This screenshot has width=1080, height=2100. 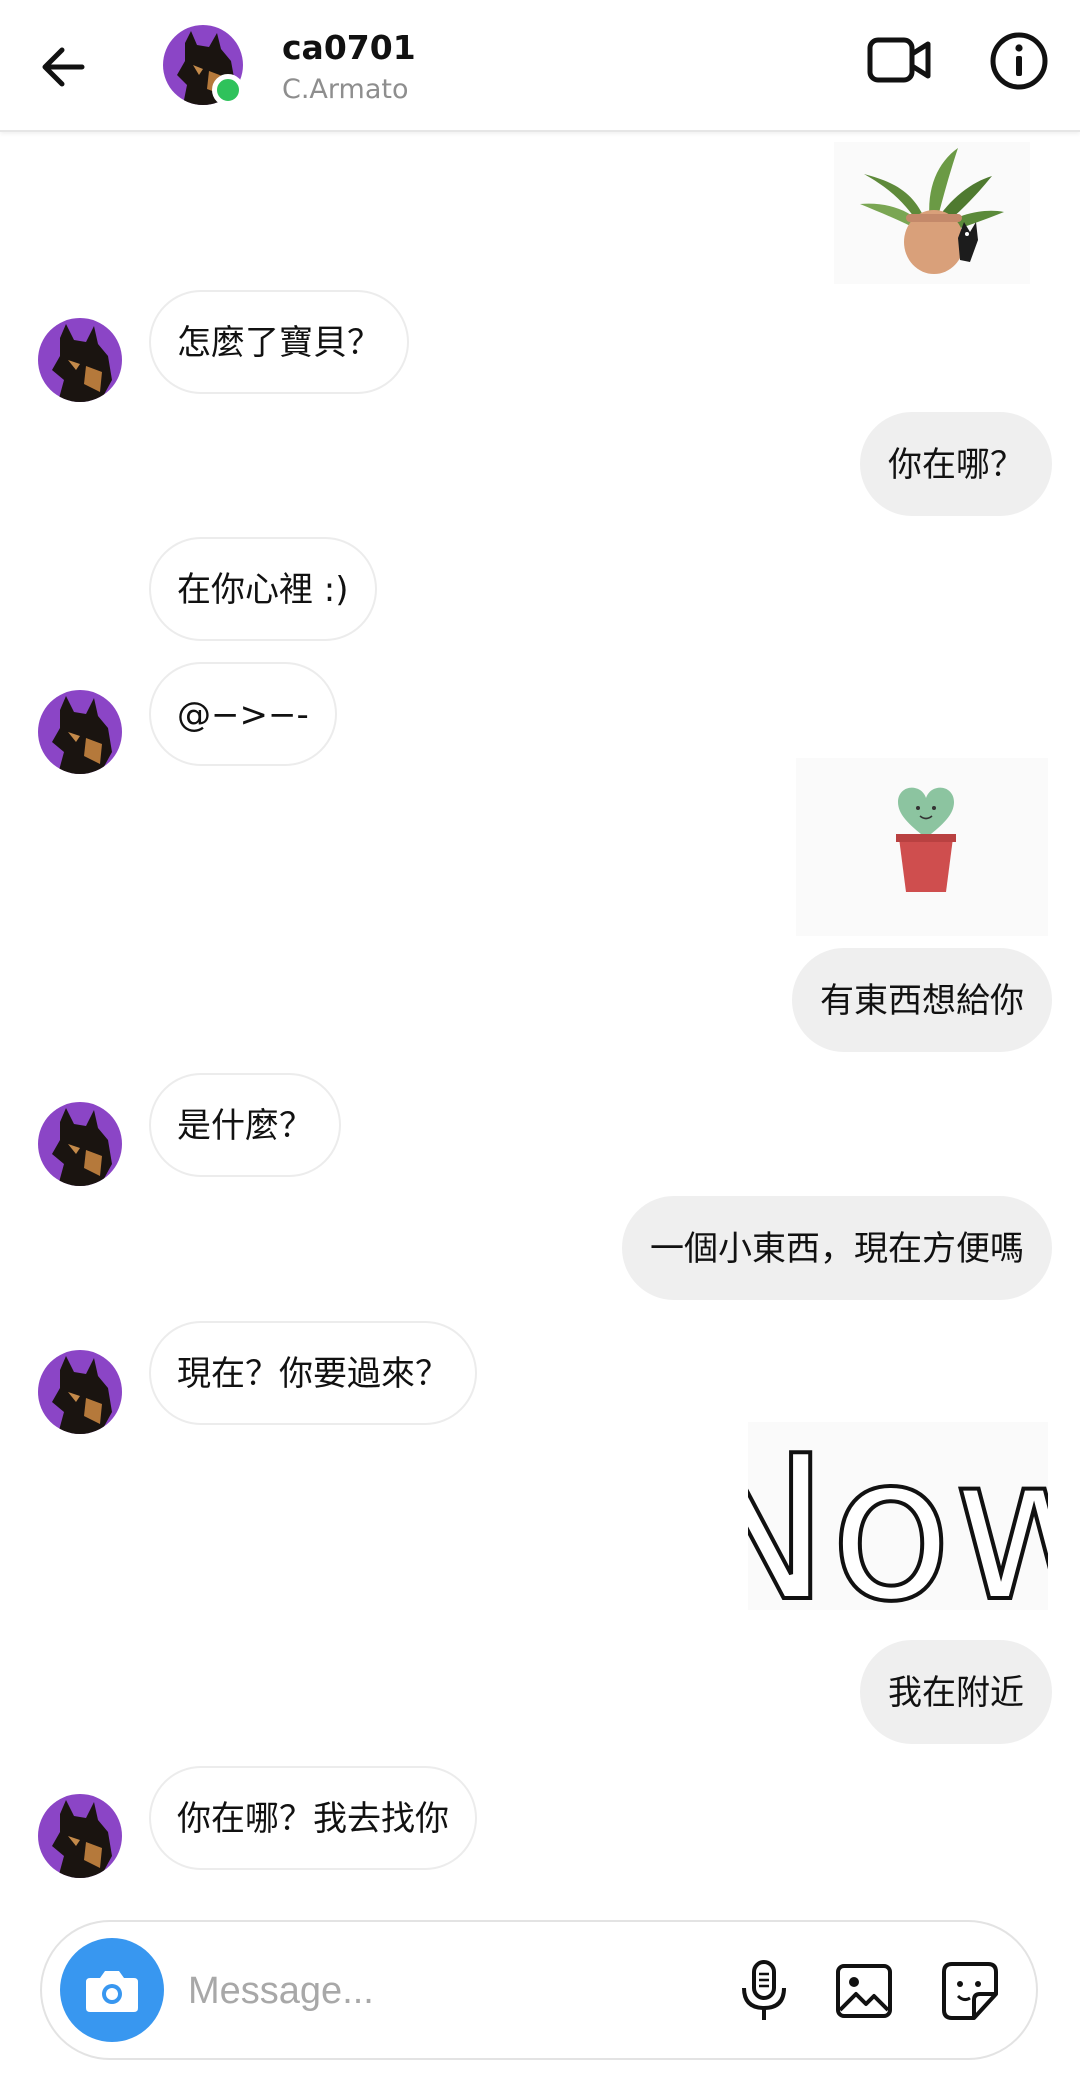 What do you see at coordinates (279, 342) in the screenshot?
I see `message-bubble-incoming: 怎麼了寶貝？` at bounding box center [279, 342].